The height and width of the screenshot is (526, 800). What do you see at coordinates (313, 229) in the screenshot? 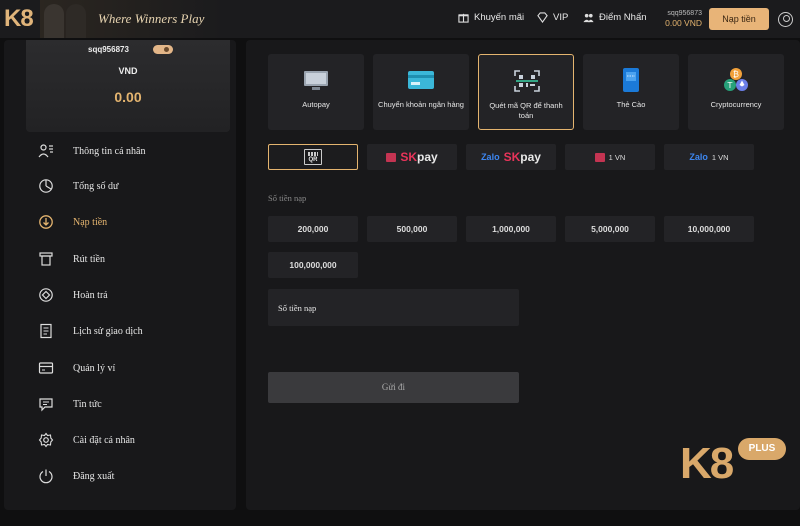
I see `amount-option-200000: 200,000` at bounding box center [313, 229].